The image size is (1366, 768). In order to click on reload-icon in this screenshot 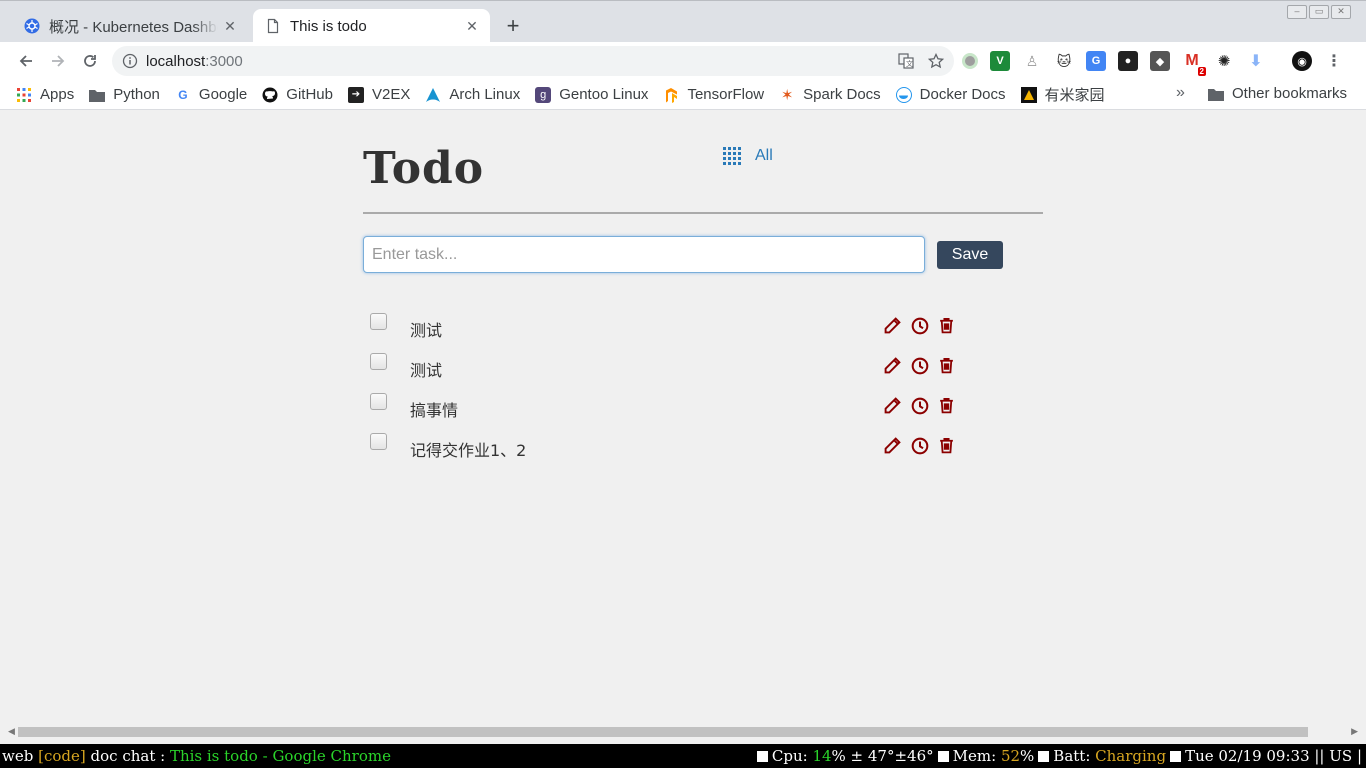, I will do `click(90, 61)`.